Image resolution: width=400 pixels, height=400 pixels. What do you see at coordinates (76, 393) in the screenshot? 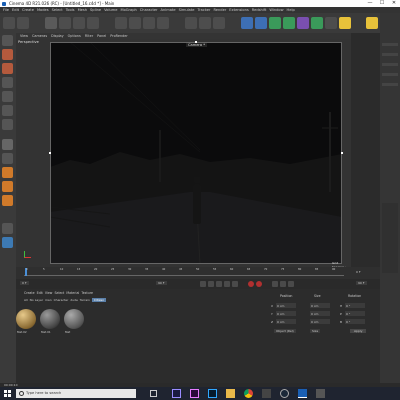
I see `taskbar-search-box: Type here to search` at bounding box center [76, 393].